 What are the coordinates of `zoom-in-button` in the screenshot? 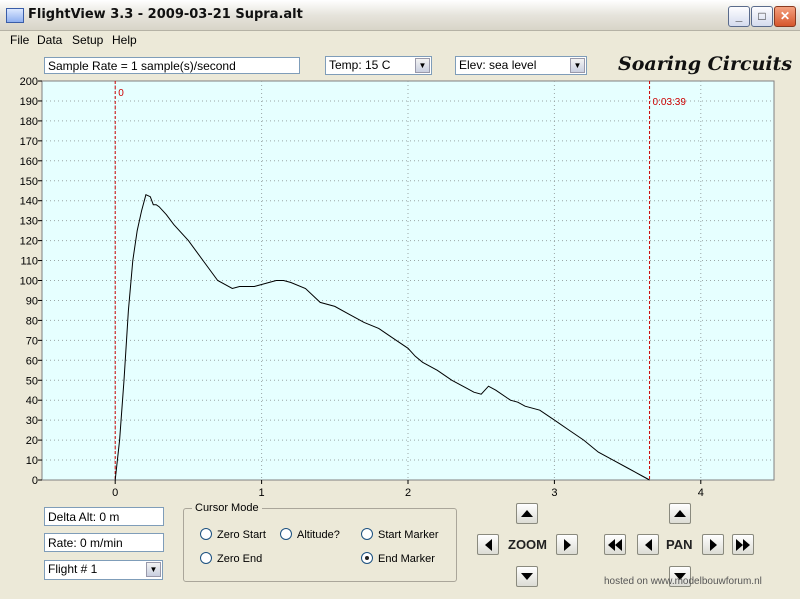 It's located at (567, 544).